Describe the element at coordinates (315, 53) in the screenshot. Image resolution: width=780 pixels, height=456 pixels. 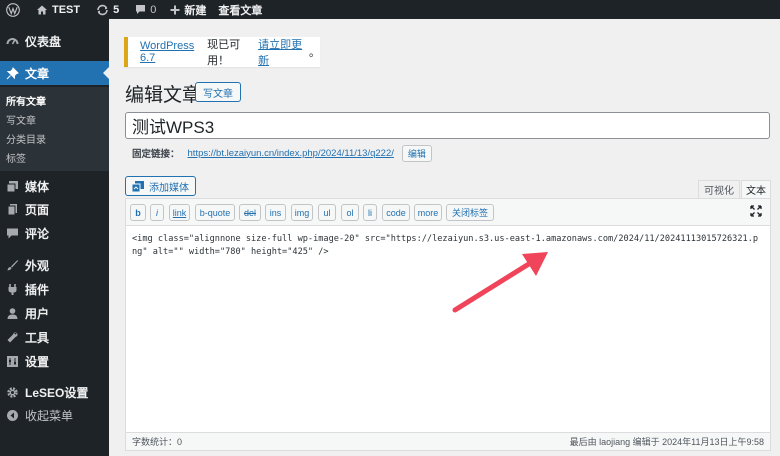
I see `notice-end-text: 。` at that location.